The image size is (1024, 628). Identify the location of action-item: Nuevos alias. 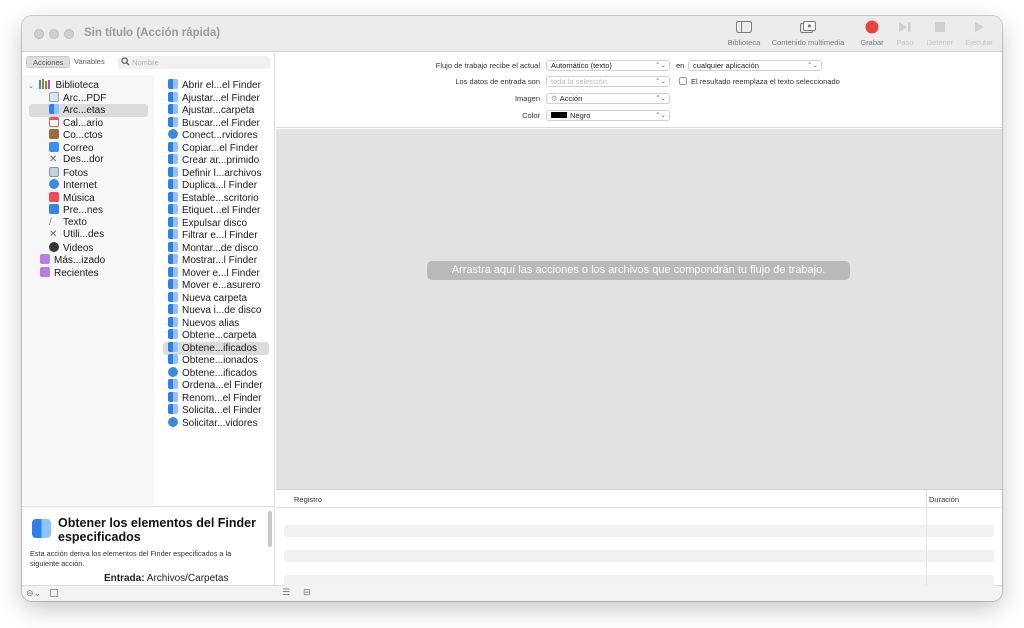
(203, 323).